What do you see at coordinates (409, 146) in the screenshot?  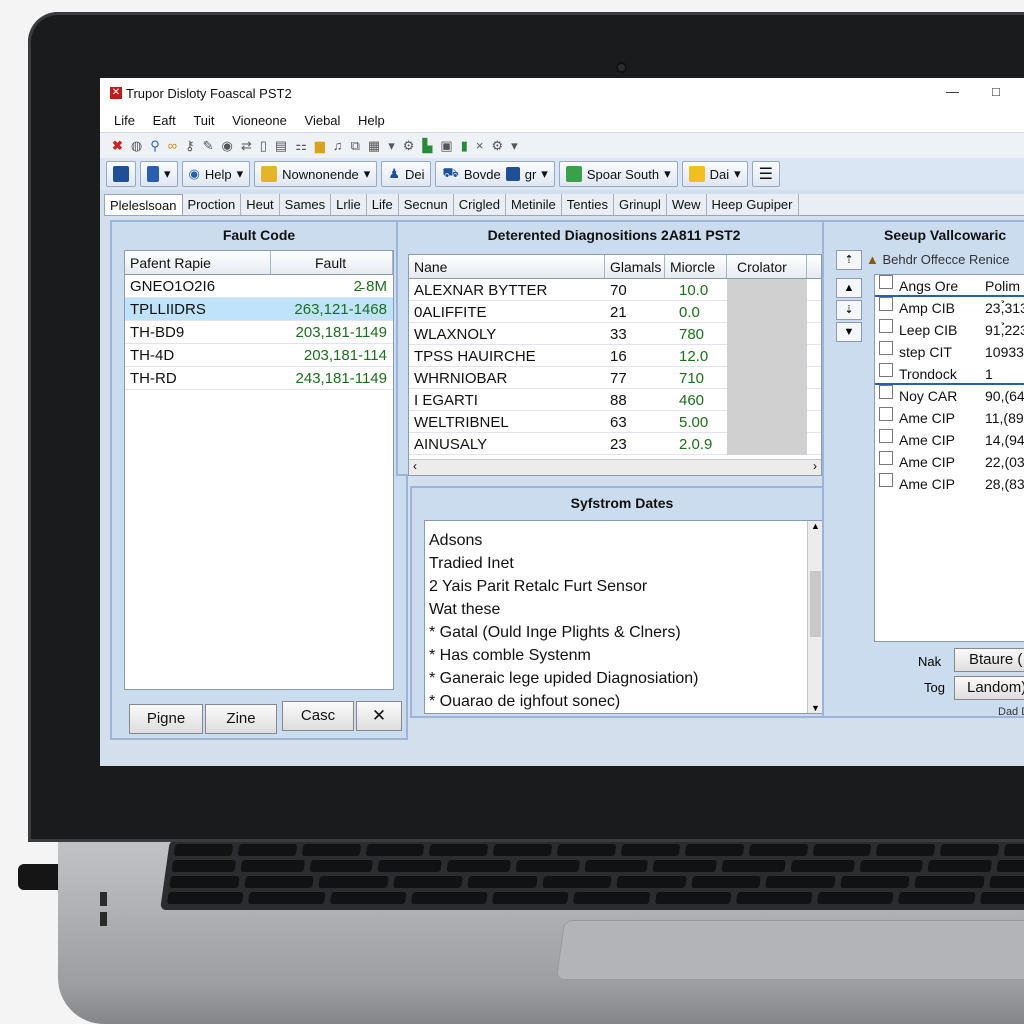 I see `wrench-icon: ⚙` at bounding box center [409, 146].